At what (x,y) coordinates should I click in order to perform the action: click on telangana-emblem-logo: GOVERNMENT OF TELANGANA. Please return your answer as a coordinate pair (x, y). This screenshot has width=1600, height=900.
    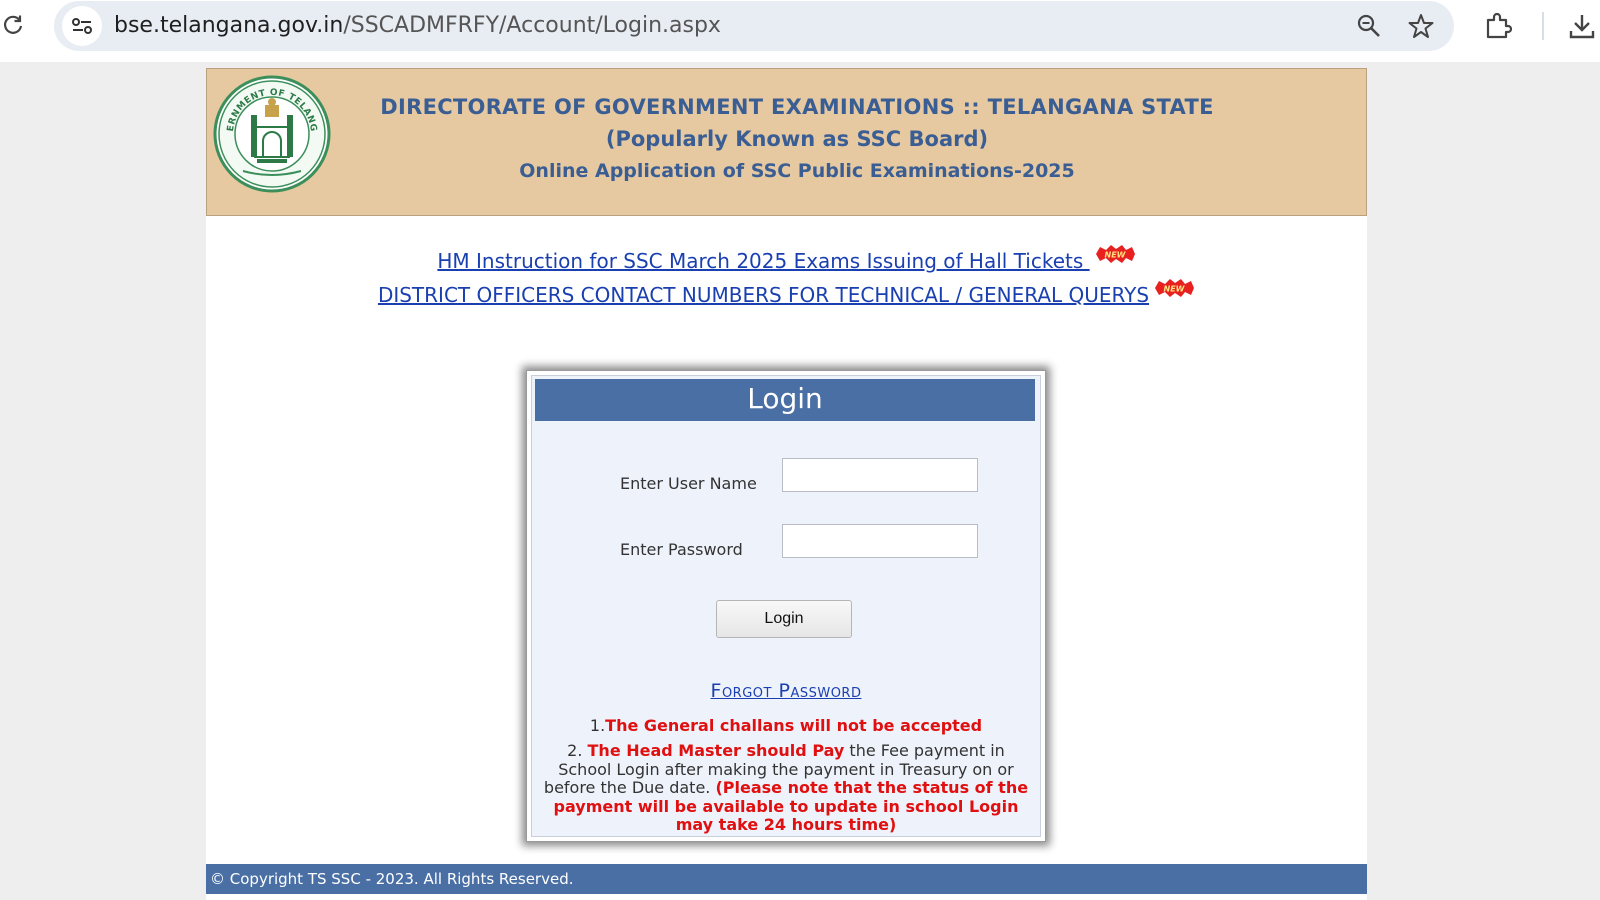
    Looking at the image, I should click on (270, 130).